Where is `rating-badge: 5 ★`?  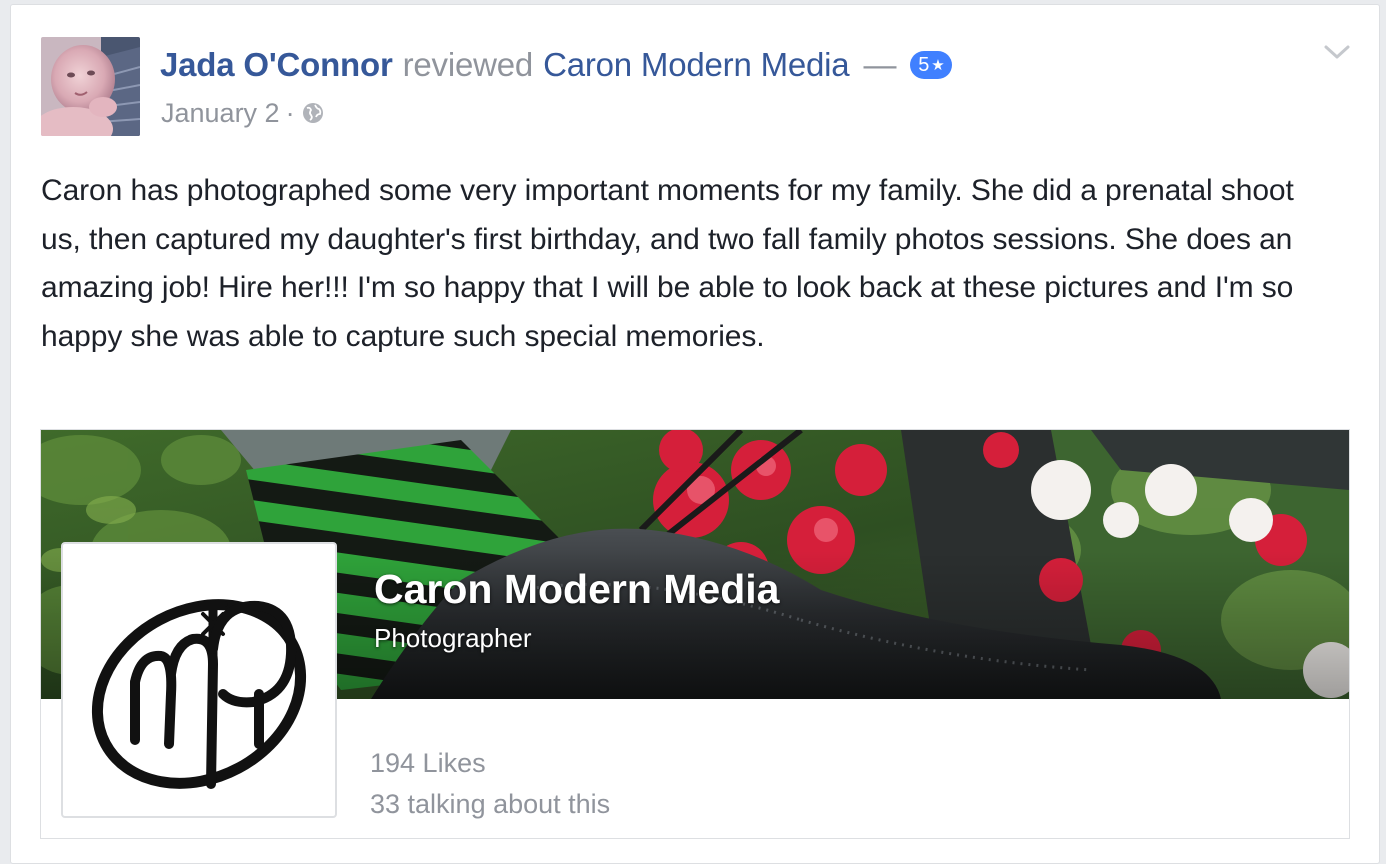 rating-badge: 5 ★ is located at coordinates (931, 65).